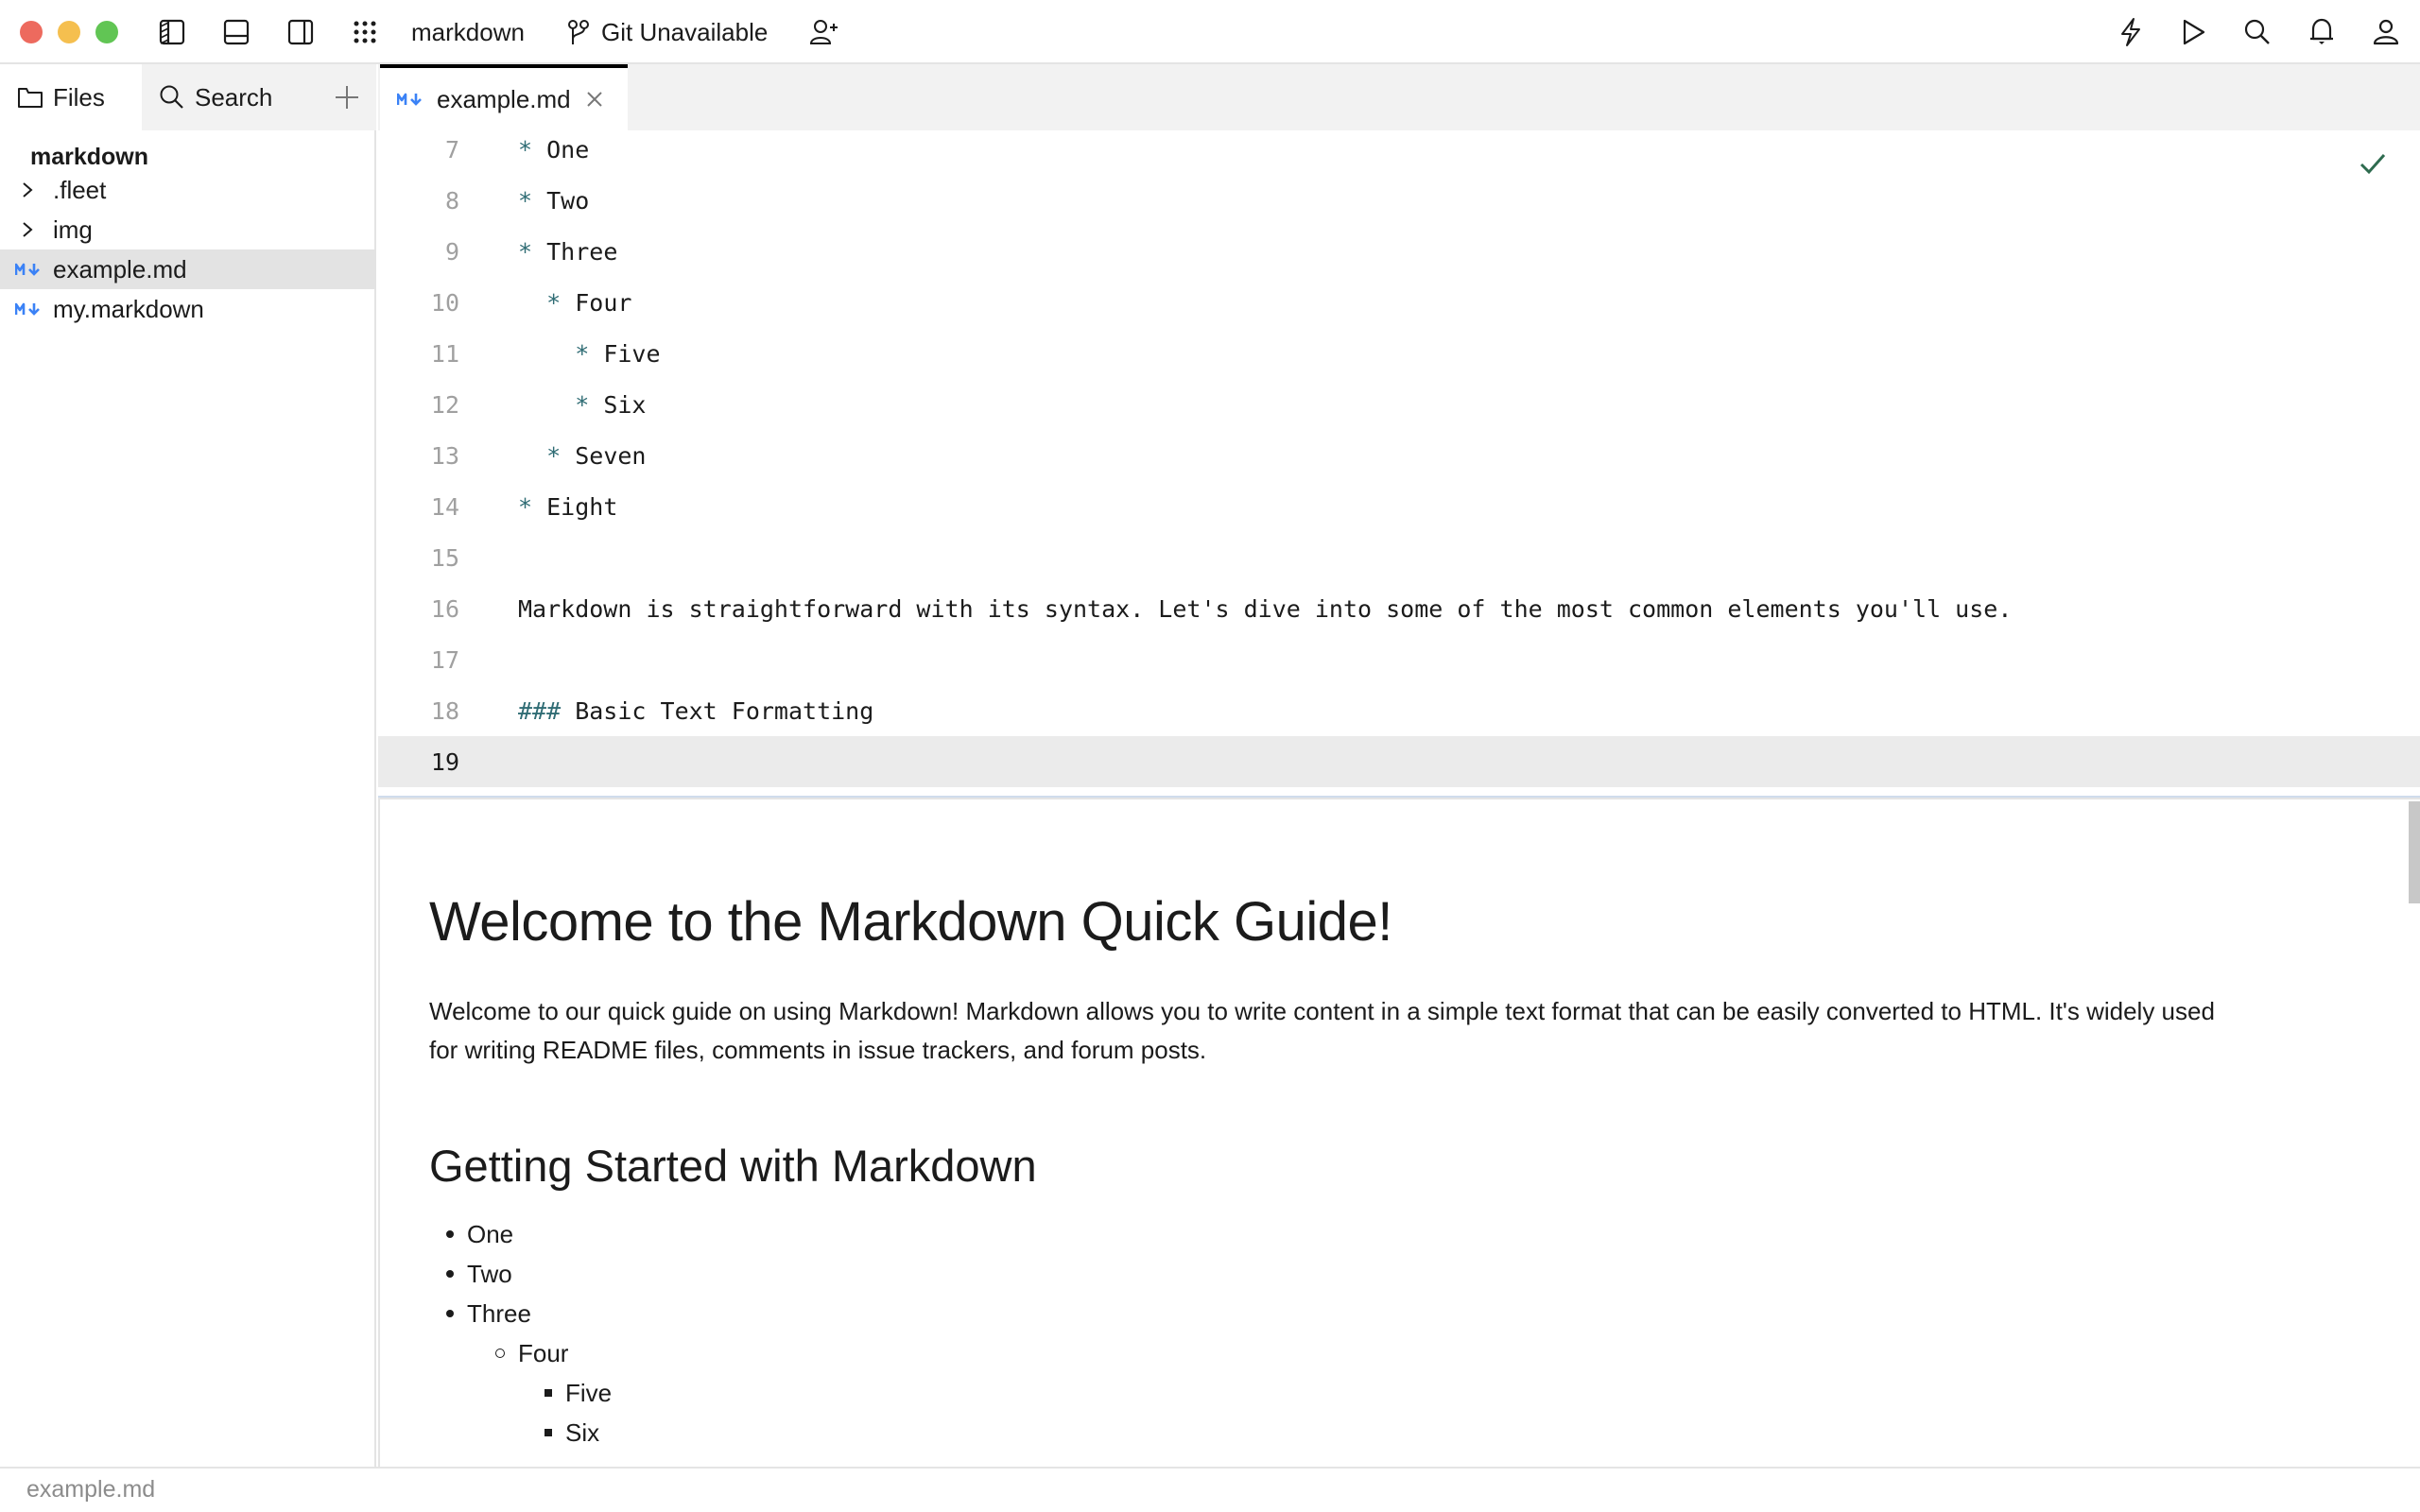 The image size is (2420, 1512). What do you see at coordinates (685, 32) in the screenshot?
I see `git-status: Git Unavailable` at bounding box center [685, 32].